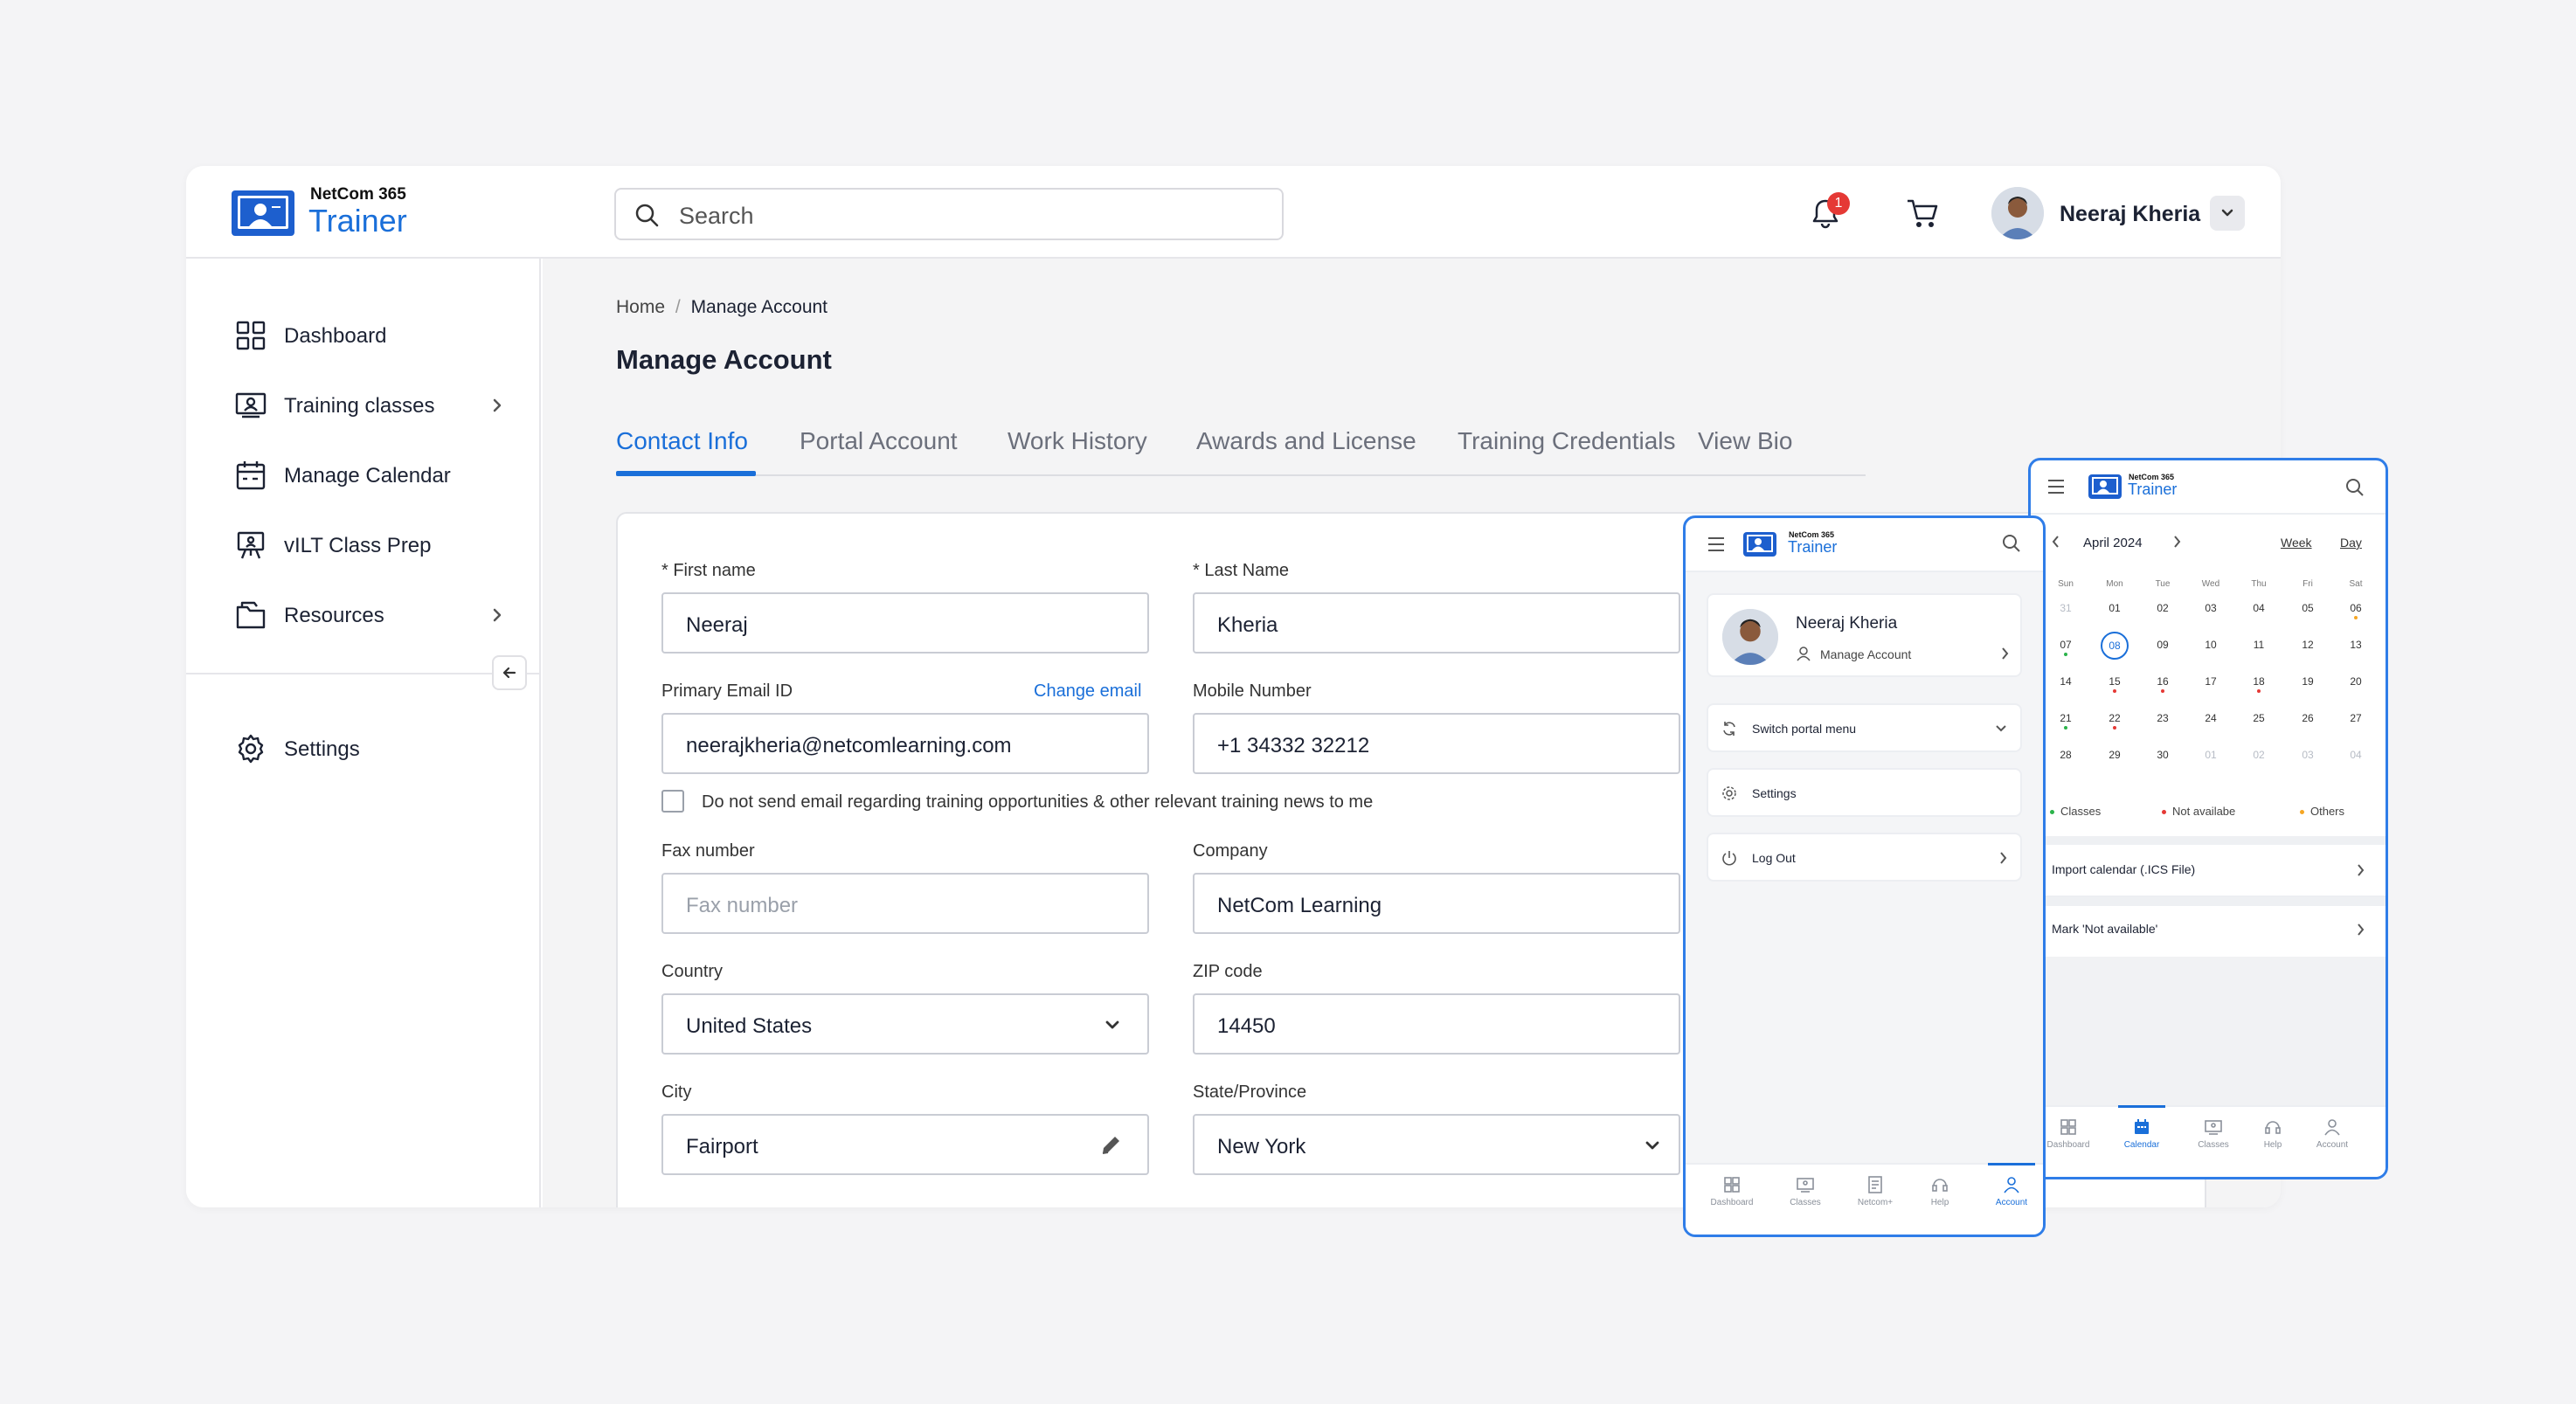 The width and height of the screenshot is (2576, 1404). Describe the element at coordinates (2355, 681) in the screenshot. I see `calendar-day: 20` at that location.